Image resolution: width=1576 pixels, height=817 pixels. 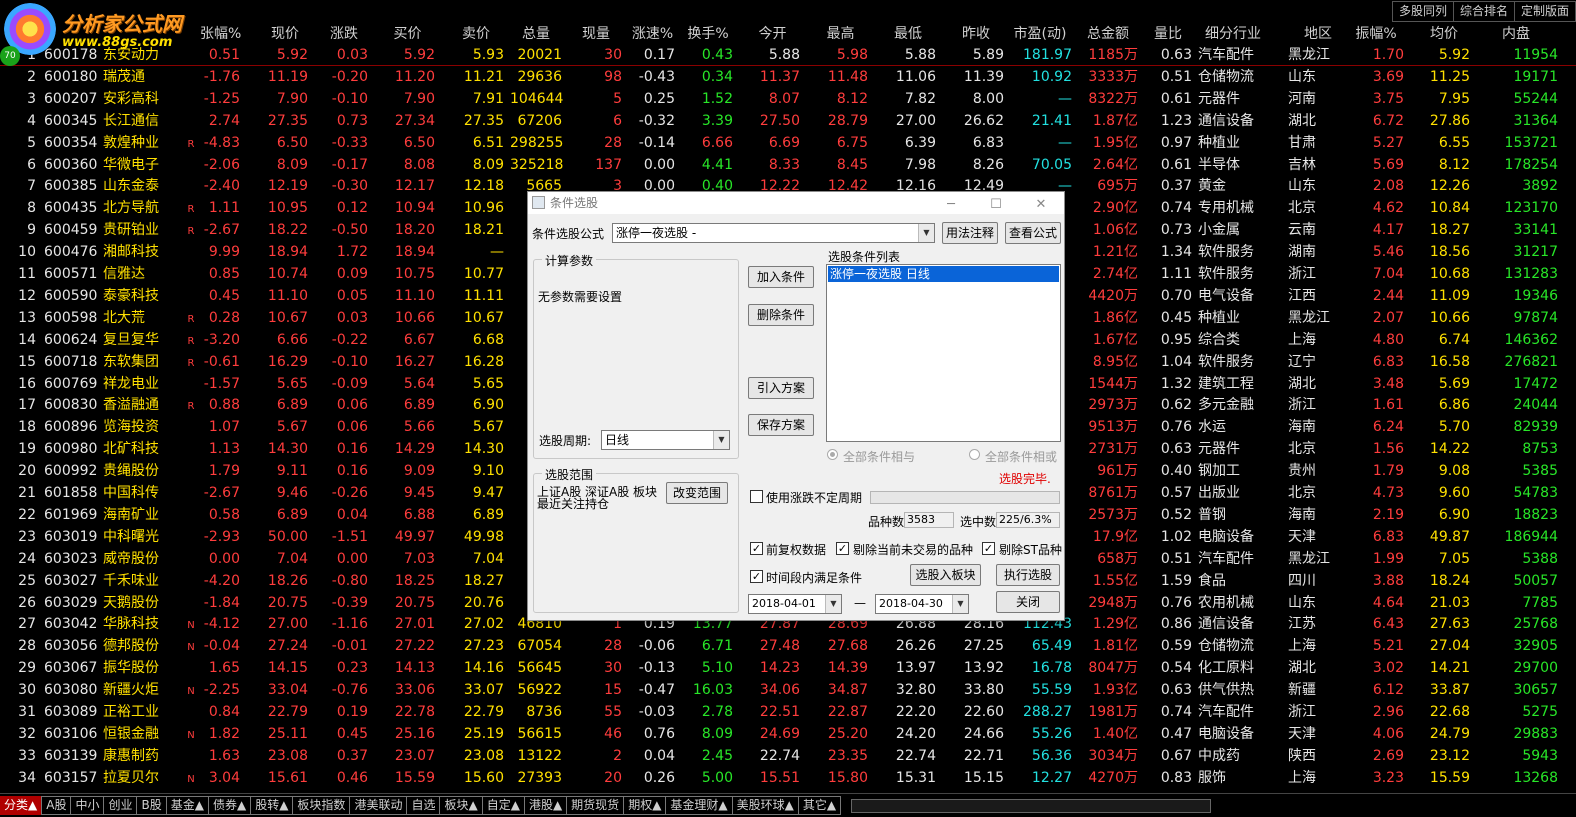 What do you see at coordinates (71, 98) in the screenshot?
I see `stock-code: 600207` at bounding box center [71, 98].